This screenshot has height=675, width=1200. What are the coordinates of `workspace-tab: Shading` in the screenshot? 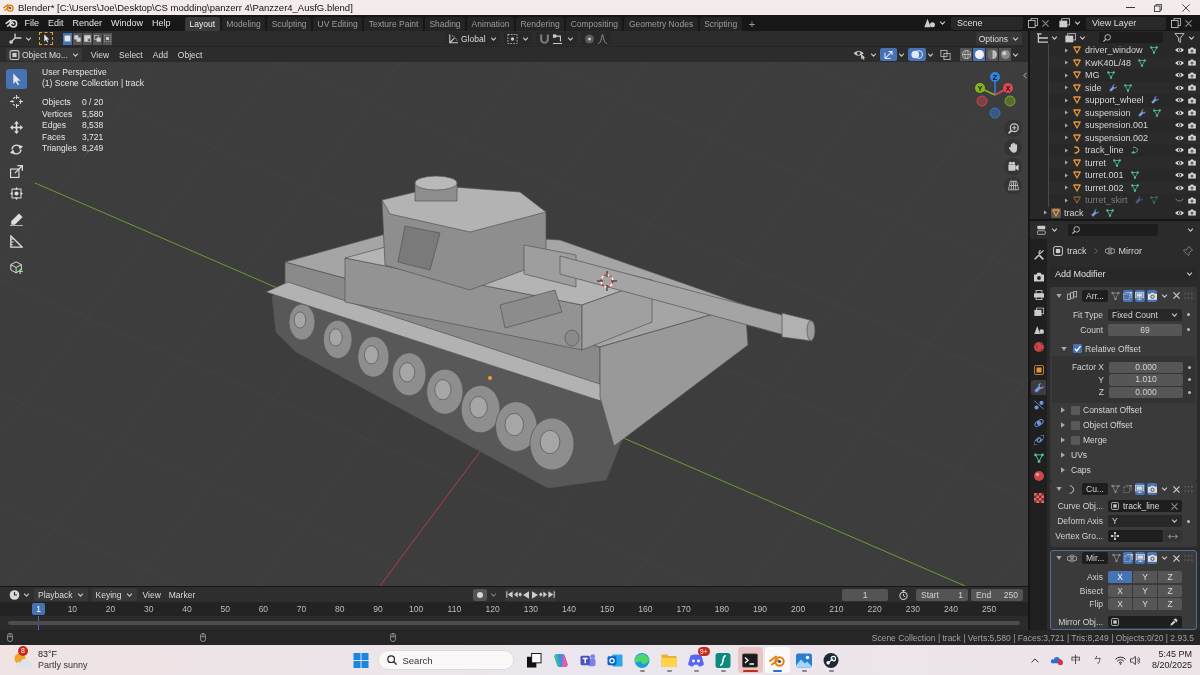 It's located at (445, 24).